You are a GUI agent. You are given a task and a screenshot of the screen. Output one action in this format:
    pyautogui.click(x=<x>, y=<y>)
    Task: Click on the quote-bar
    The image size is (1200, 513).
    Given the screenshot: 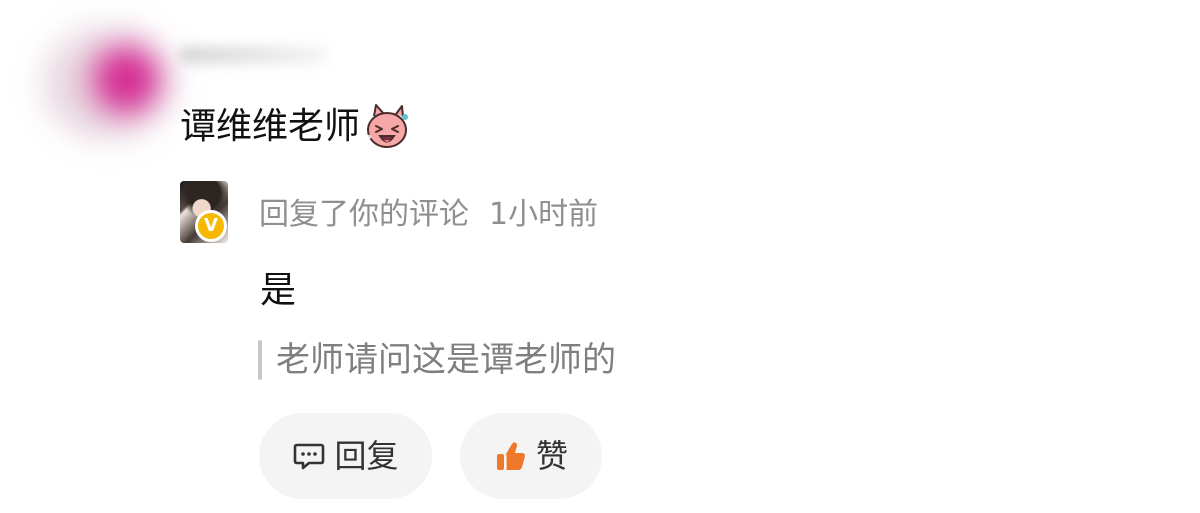 What is the action you would take?
    pyautogui.click(x=260, y=360)
    